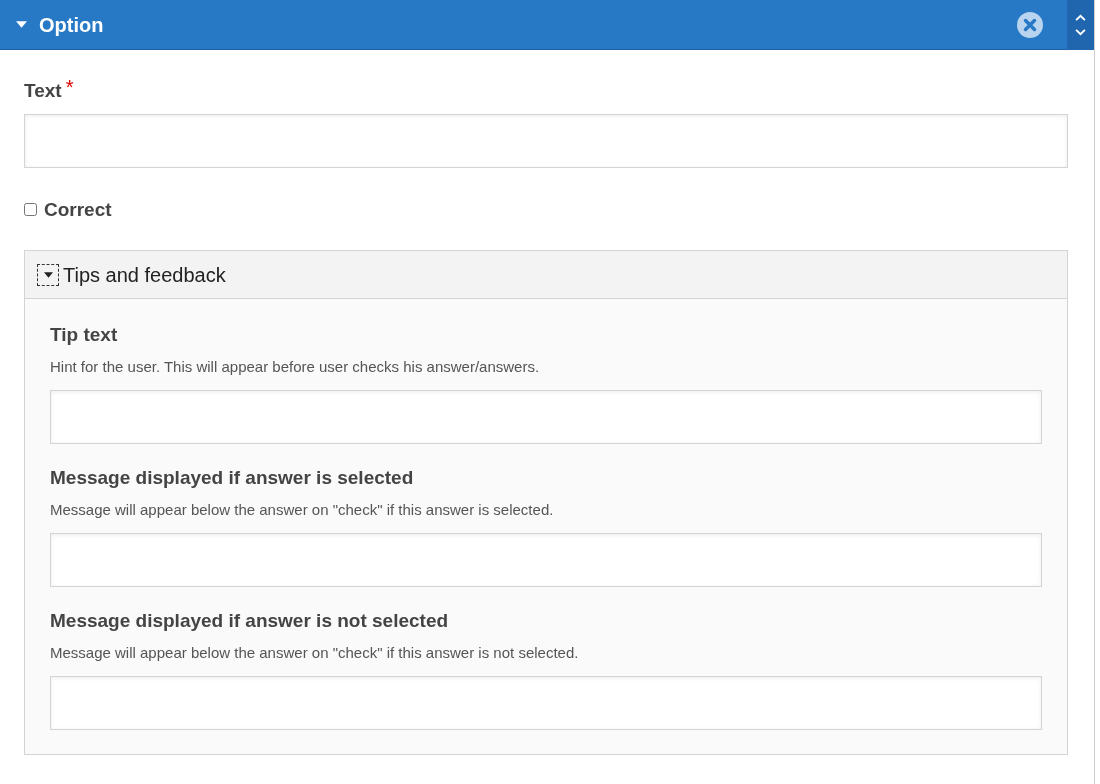  I want to click on field-label: Tip text, so click(84, 335).